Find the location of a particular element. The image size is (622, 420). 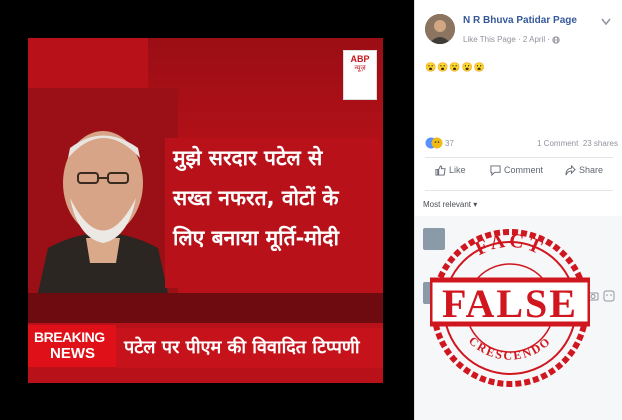

channel-logo-sub: न्यूज़ is located at coordinates (360, 68).